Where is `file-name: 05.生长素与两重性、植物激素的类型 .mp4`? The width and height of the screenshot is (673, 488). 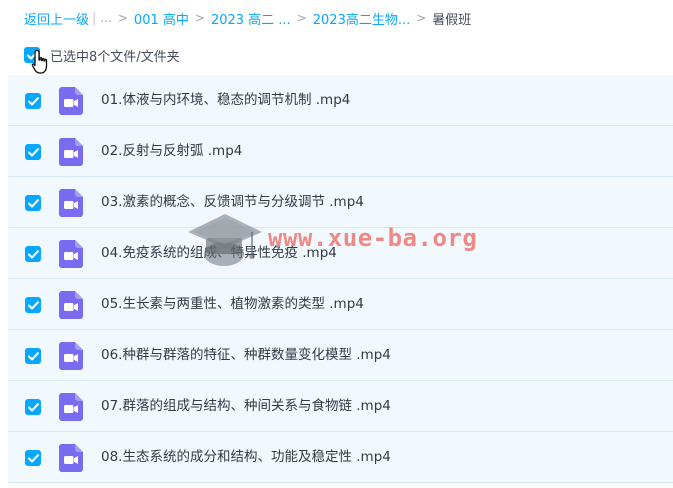 file-name: 05.生长素与两重性、植物激素的类型 .mp4 is located at coordinates (232, 304).